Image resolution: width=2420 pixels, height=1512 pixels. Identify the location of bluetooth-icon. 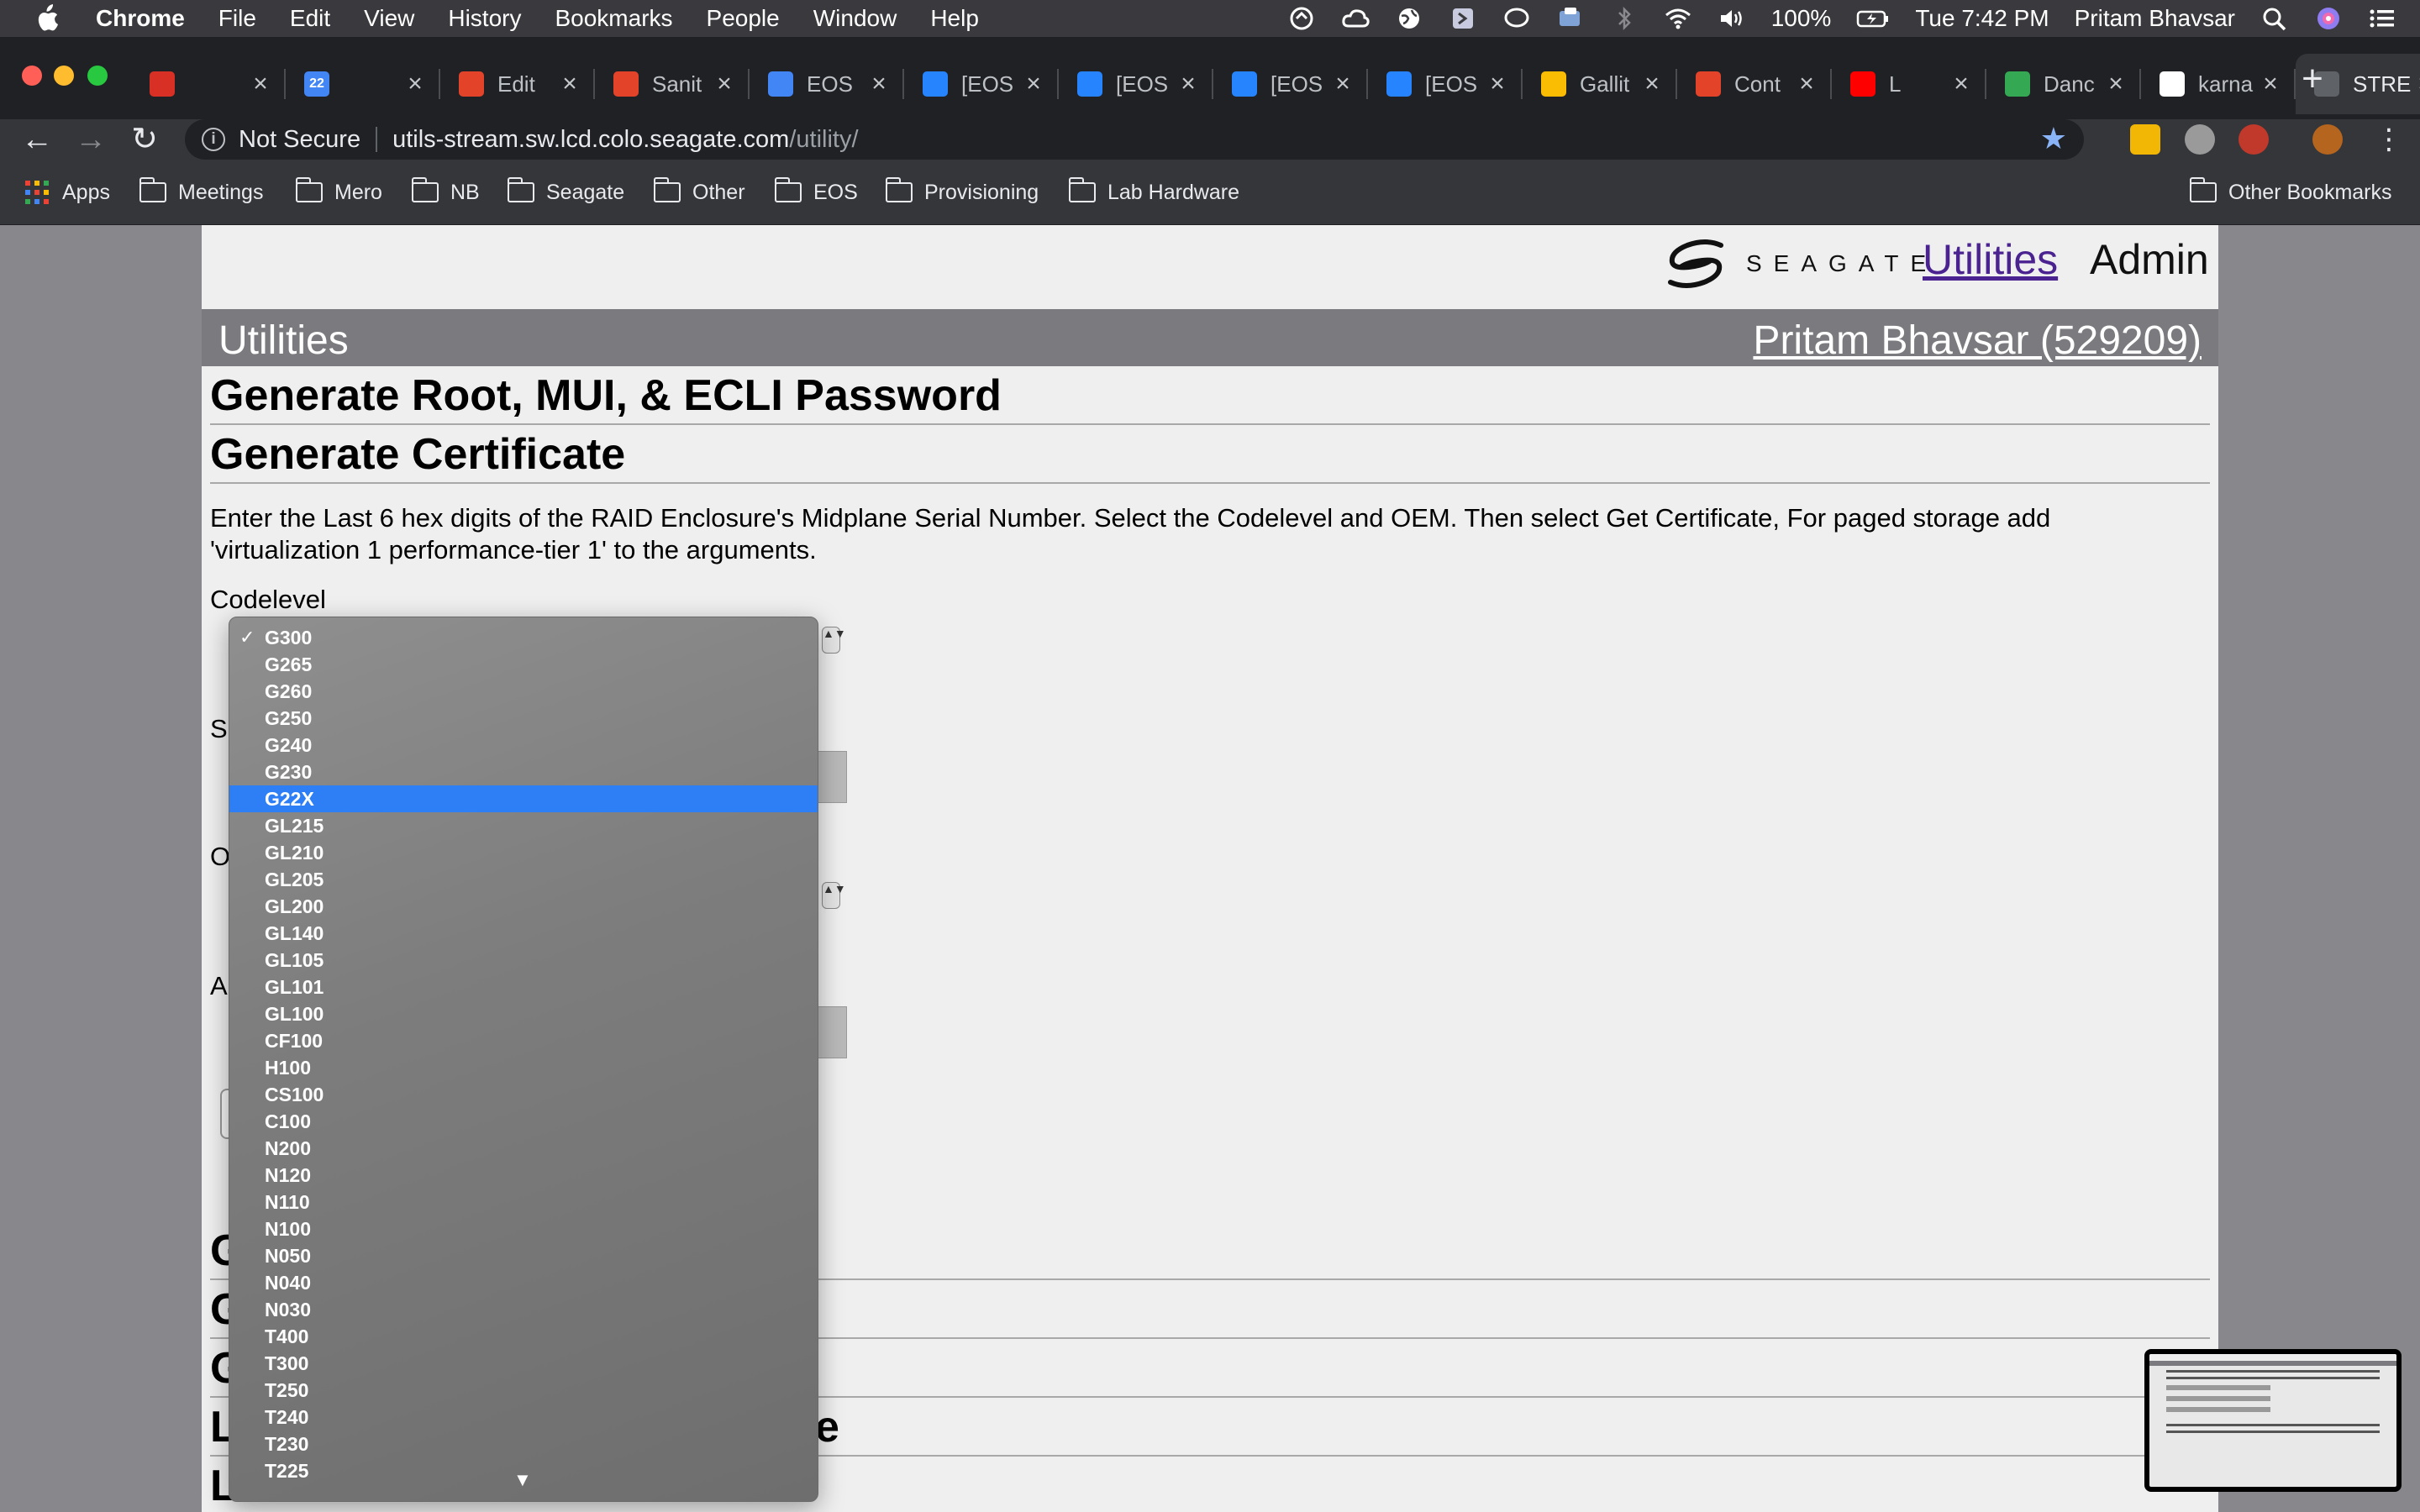
(1624, 18).